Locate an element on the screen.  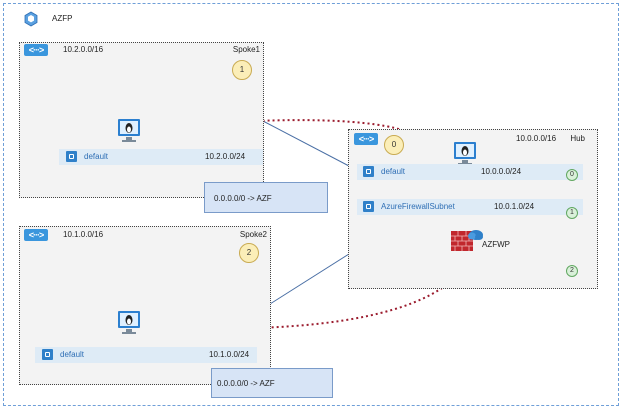
subnet-step-badge: 0 is located at coordinates (572, 175).